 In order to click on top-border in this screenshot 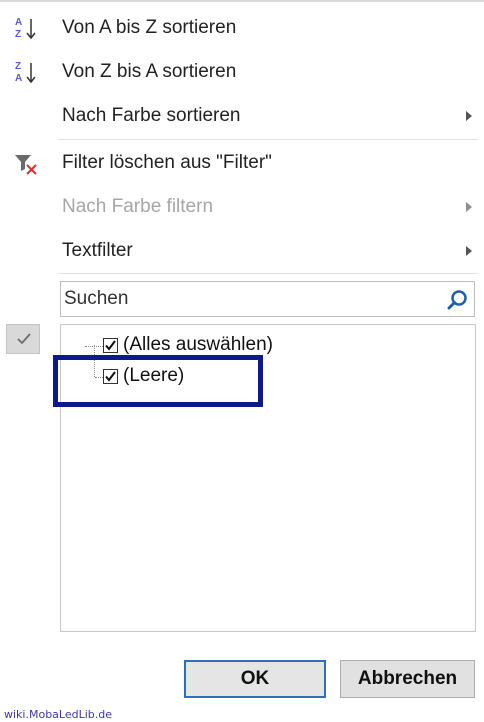, I will do `click(242, 1)`.